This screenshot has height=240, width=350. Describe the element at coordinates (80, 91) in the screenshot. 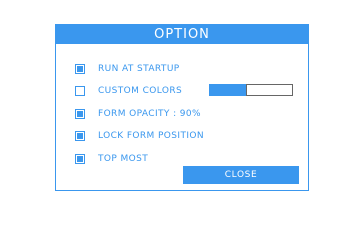

I see `custom-colors-checkbox` at that location.